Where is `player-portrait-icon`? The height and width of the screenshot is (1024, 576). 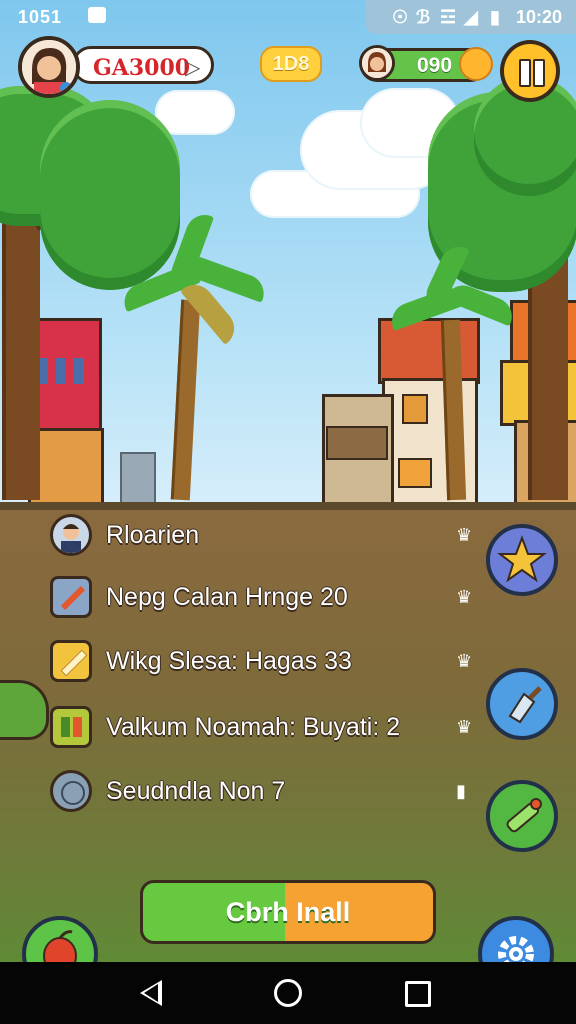
player-portrait-icon is located at coordinates (71, 535).